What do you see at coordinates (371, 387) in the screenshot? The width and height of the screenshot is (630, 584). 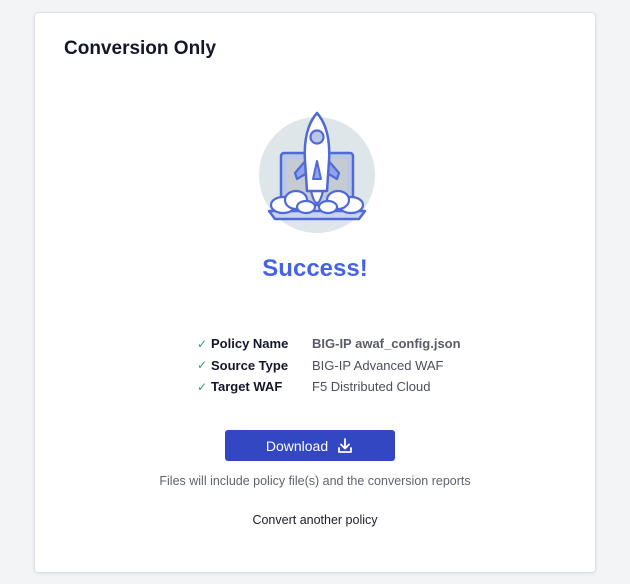 I see `detail-value: F5 Distributed Cloud` at bounding box center [371, 387].